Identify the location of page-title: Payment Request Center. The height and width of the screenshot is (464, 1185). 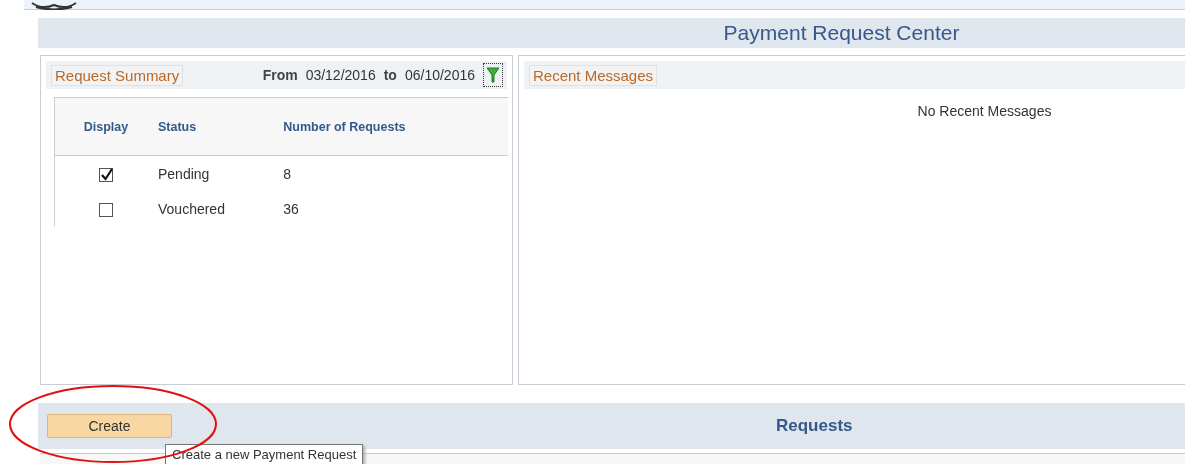
(841, 33).